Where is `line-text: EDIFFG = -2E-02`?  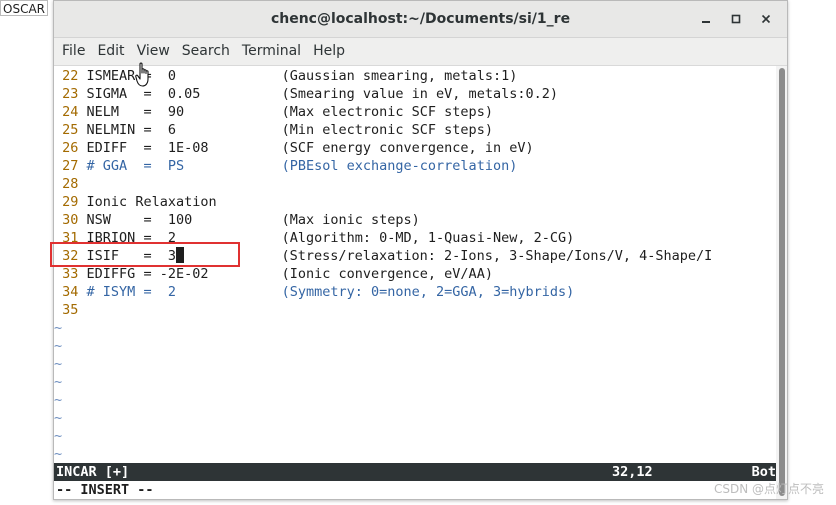
line-text: EDIFFG = -2E-02 is located at coordinates (184, 274).